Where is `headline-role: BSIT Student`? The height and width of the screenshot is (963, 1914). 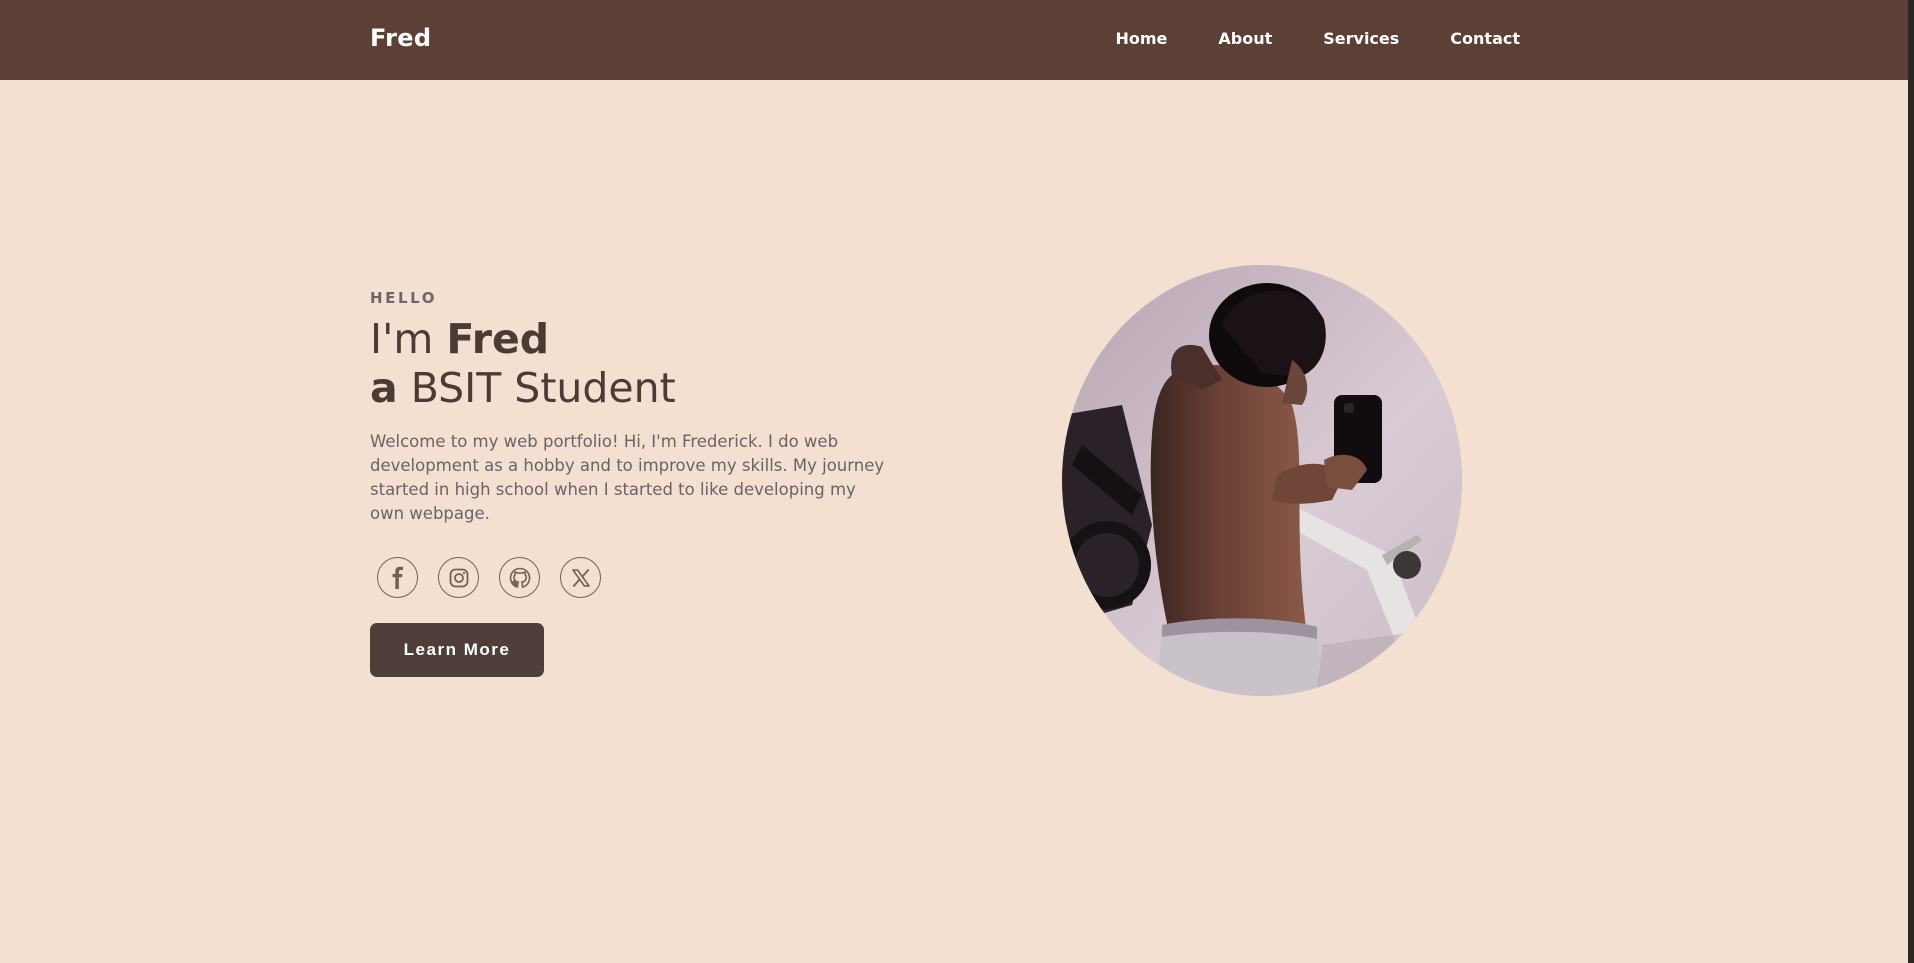
headline-role: BSIT Student is located at coordinates (536, 388).